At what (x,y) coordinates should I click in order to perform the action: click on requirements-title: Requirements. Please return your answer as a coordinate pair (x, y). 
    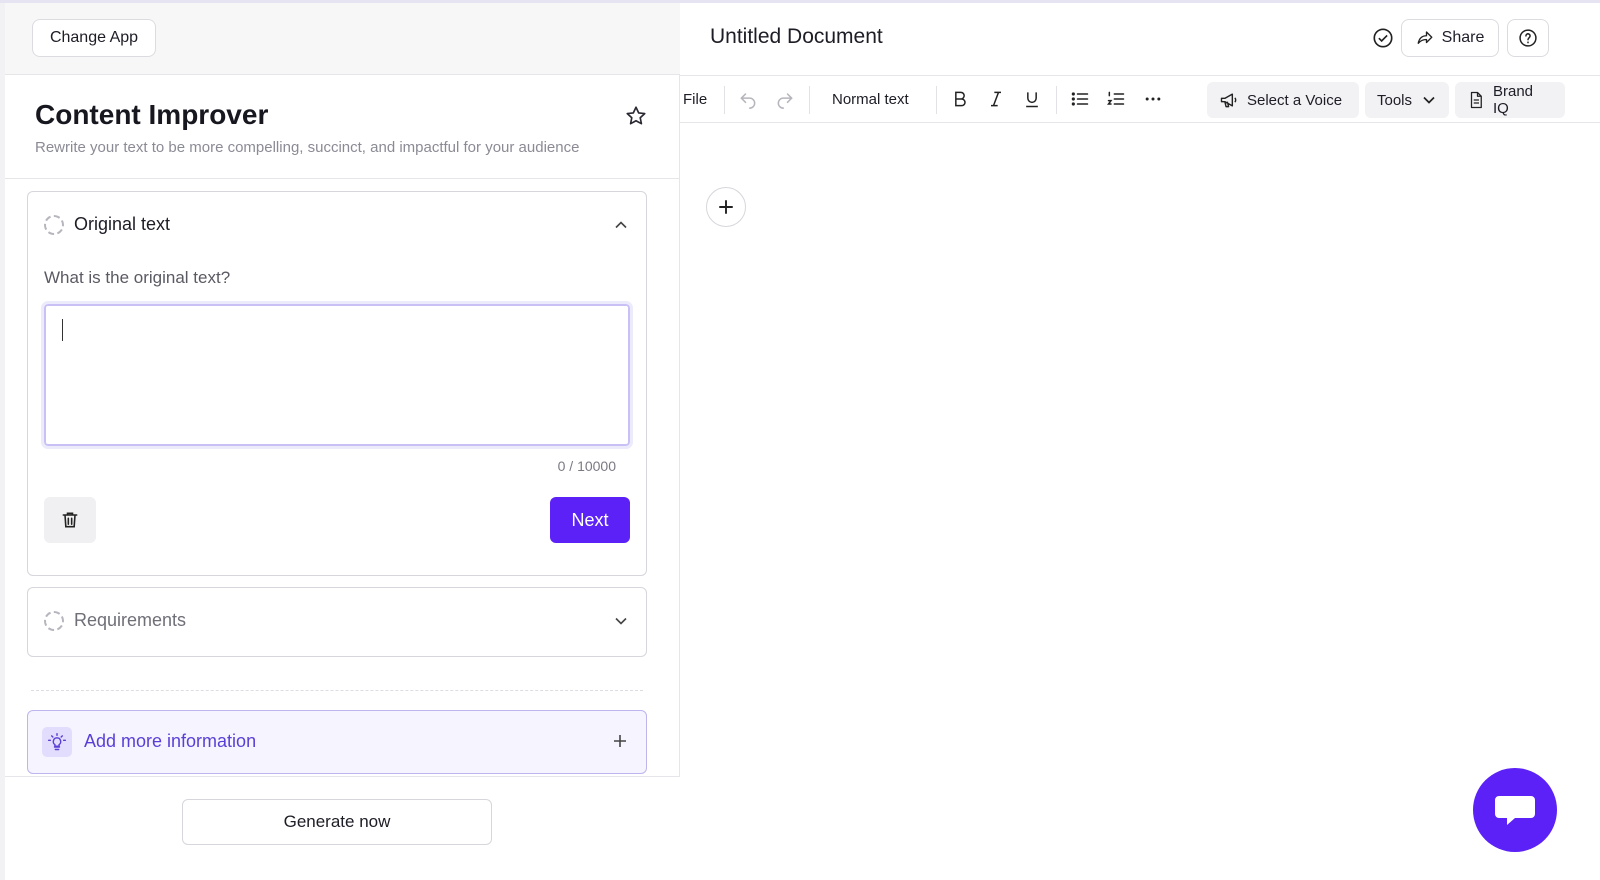
    Looking at the image, I should click on (130, 620).